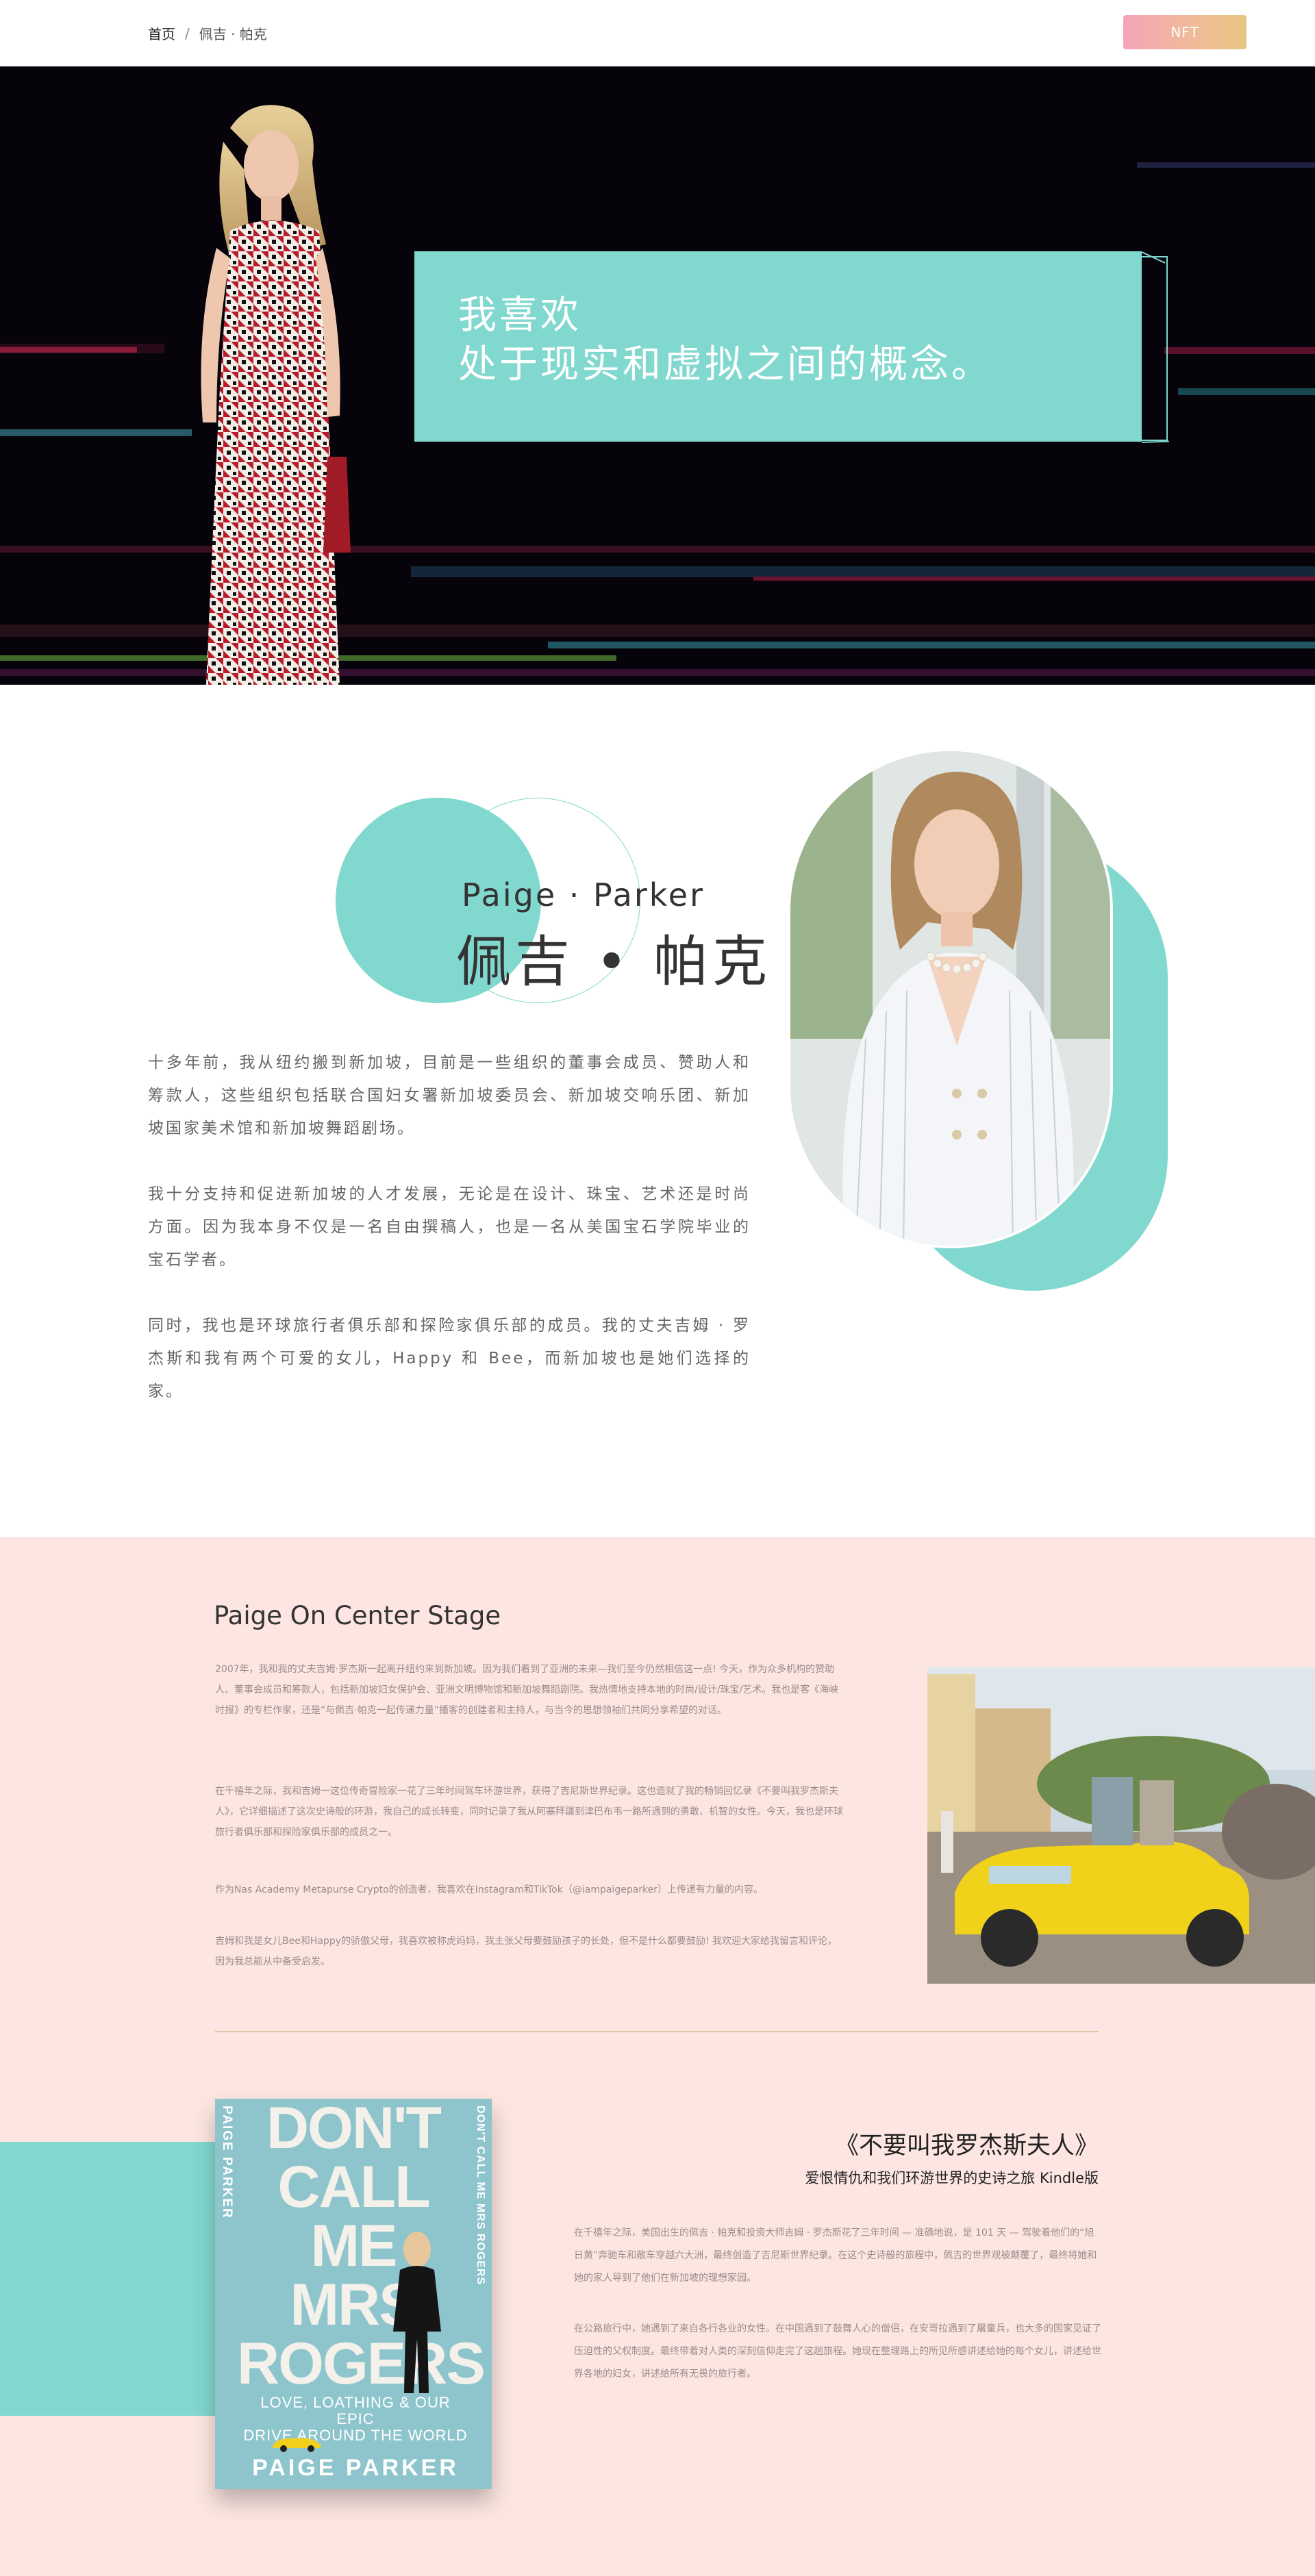 This screenshot has width=1315, height=2576. What do you see at coordinates (725, 365) in the screenshot?
I see `hero-quote-line-2: 处于现实和虚拟之间的概念。` at bounding box center [725, 365].